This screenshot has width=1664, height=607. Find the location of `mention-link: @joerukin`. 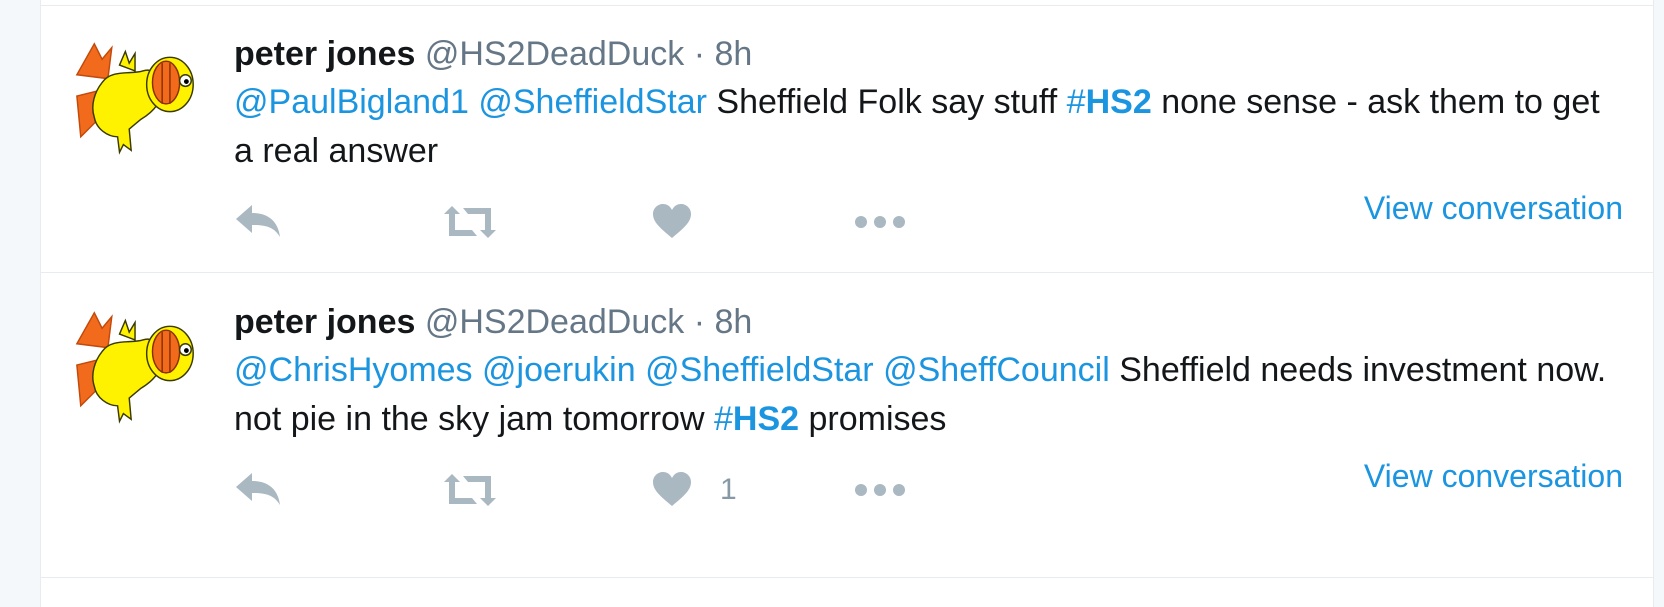

mention-link: @joerukin is located at coordinates (559, 370).